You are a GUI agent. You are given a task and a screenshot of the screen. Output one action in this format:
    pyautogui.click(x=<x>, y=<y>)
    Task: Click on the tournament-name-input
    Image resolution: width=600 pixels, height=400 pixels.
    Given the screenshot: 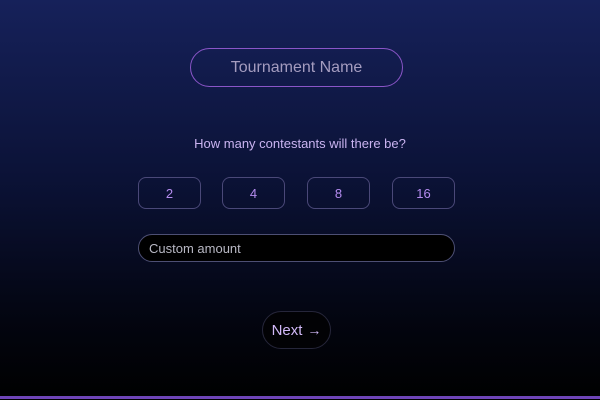 What is the action you would take?
    pyautogui.click(x=296, y=67)
    